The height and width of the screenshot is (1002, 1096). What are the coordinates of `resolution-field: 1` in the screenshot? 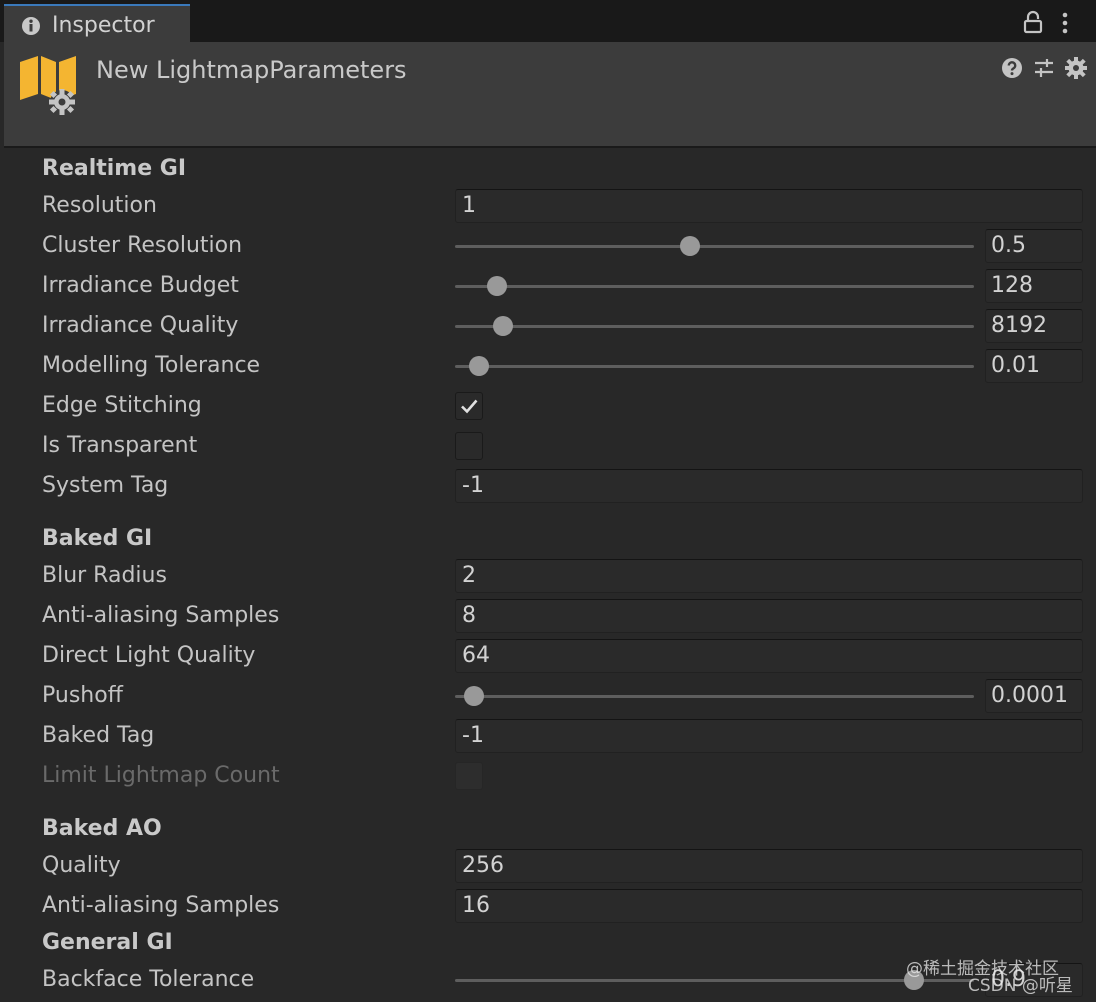 It's located at (769, 206).